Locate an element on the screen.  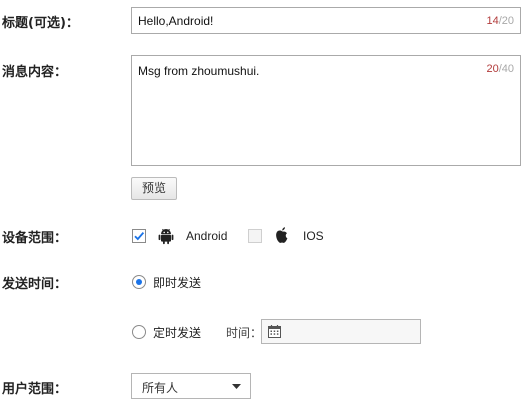
android-checkbox is located at coordinates (139, 236).